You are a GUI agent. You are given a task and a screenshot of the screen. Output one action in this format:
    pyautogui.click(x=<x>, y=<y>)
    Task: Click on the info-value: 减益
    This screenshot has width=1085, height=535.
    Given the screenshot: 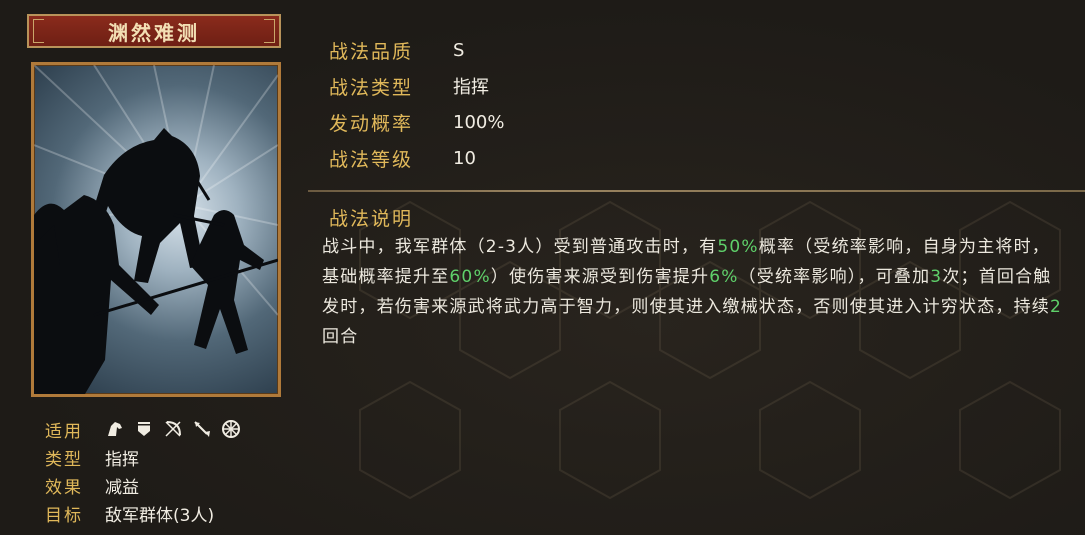 What is the action you would take?
    pyautogui.click(x=122, y=487)
    